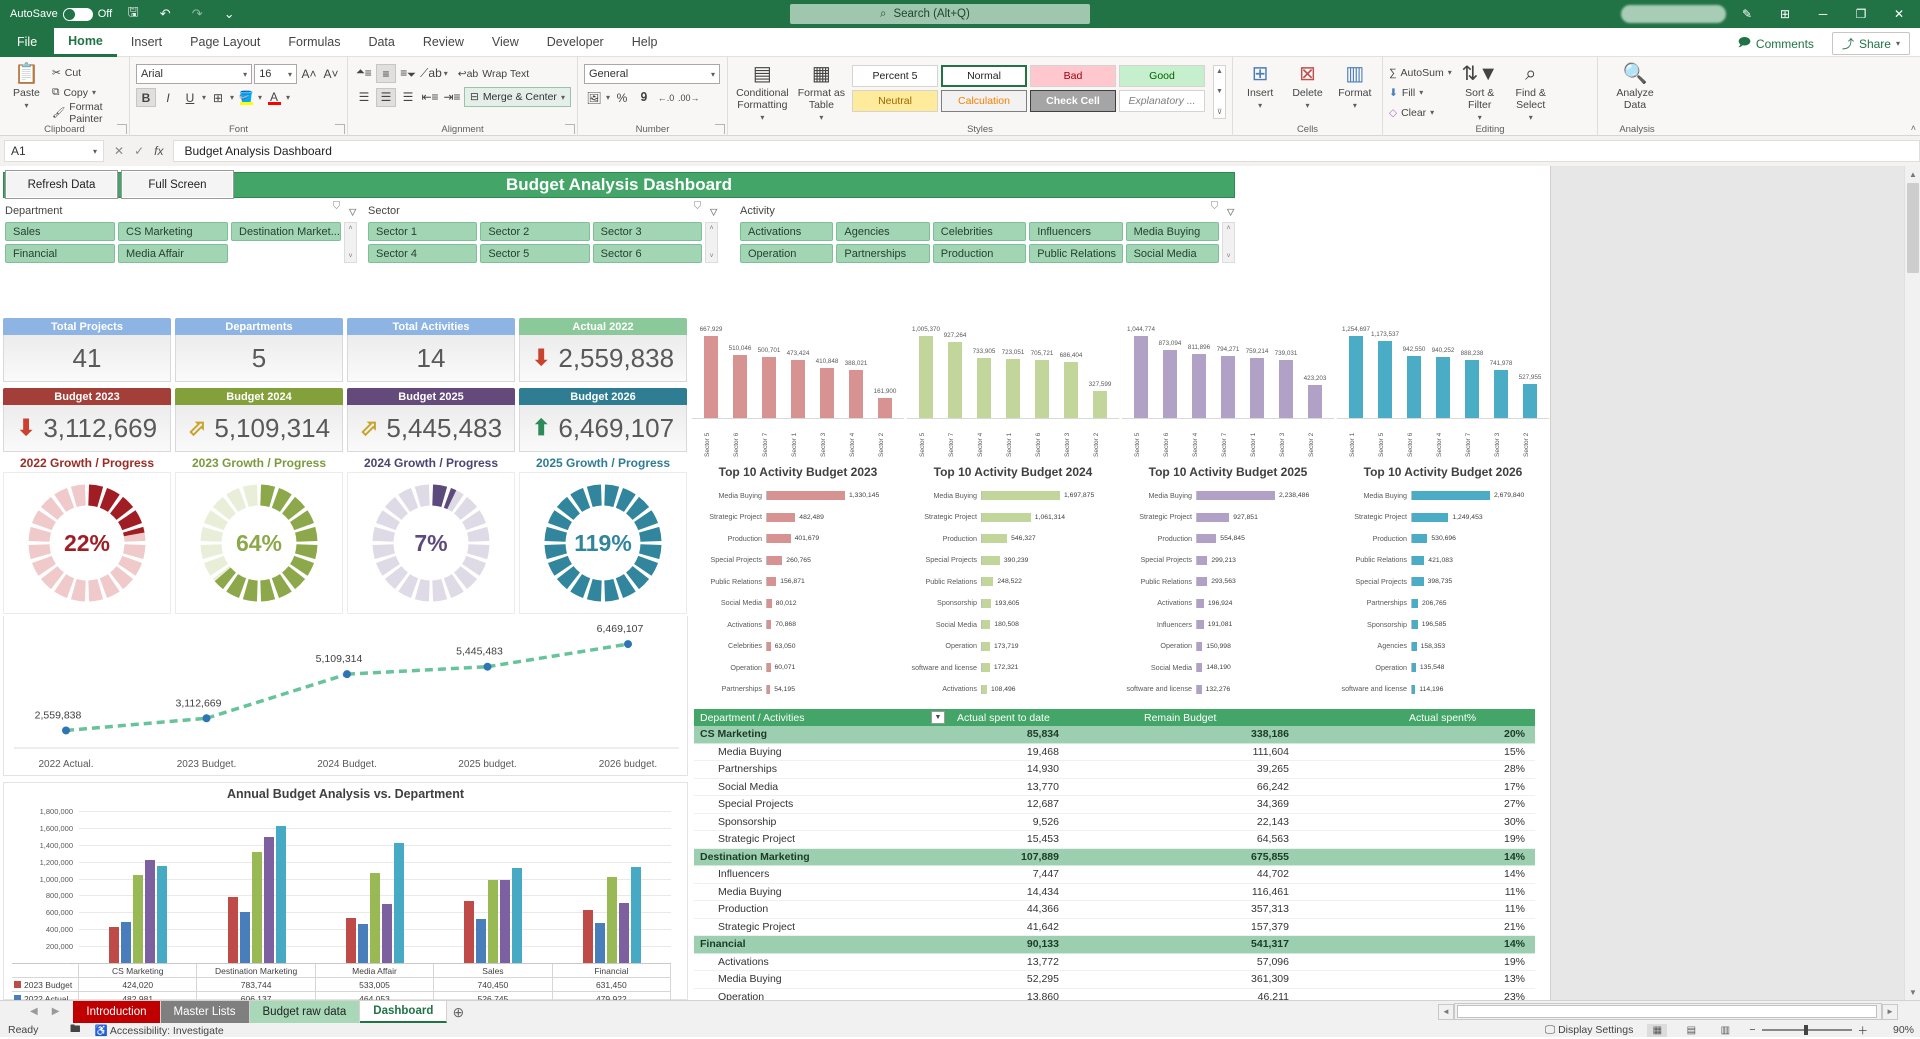 This screenshot has width=1920, height=1039. Describe the element at coordinates (493, 73) in the screenshot. I see `wrap-text-button: ↩ab Wrap Text` at that location.